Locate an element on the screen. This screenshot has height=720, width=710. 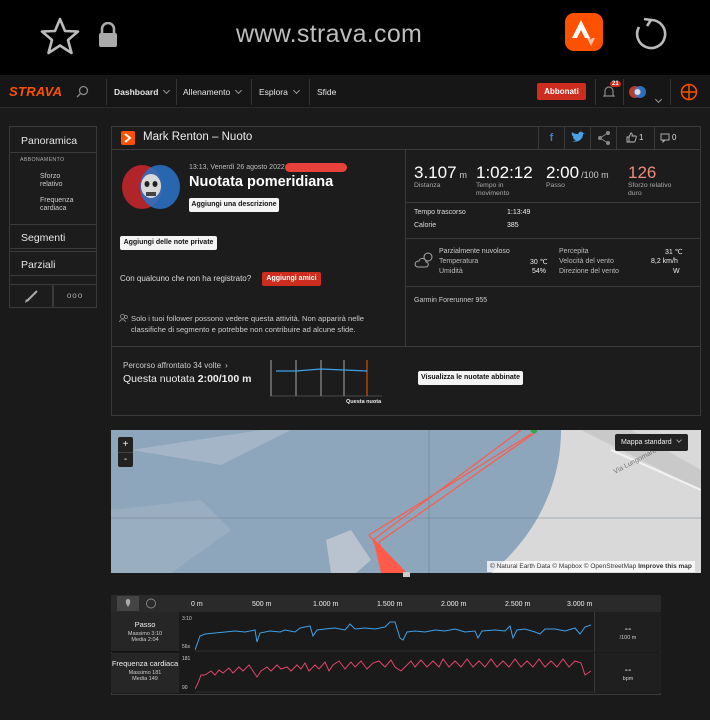
redaction-mark is located at coordinates (316, 167).